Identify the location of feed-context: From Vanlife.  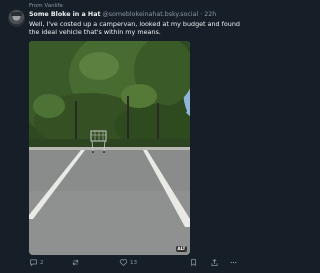
(46, 6).